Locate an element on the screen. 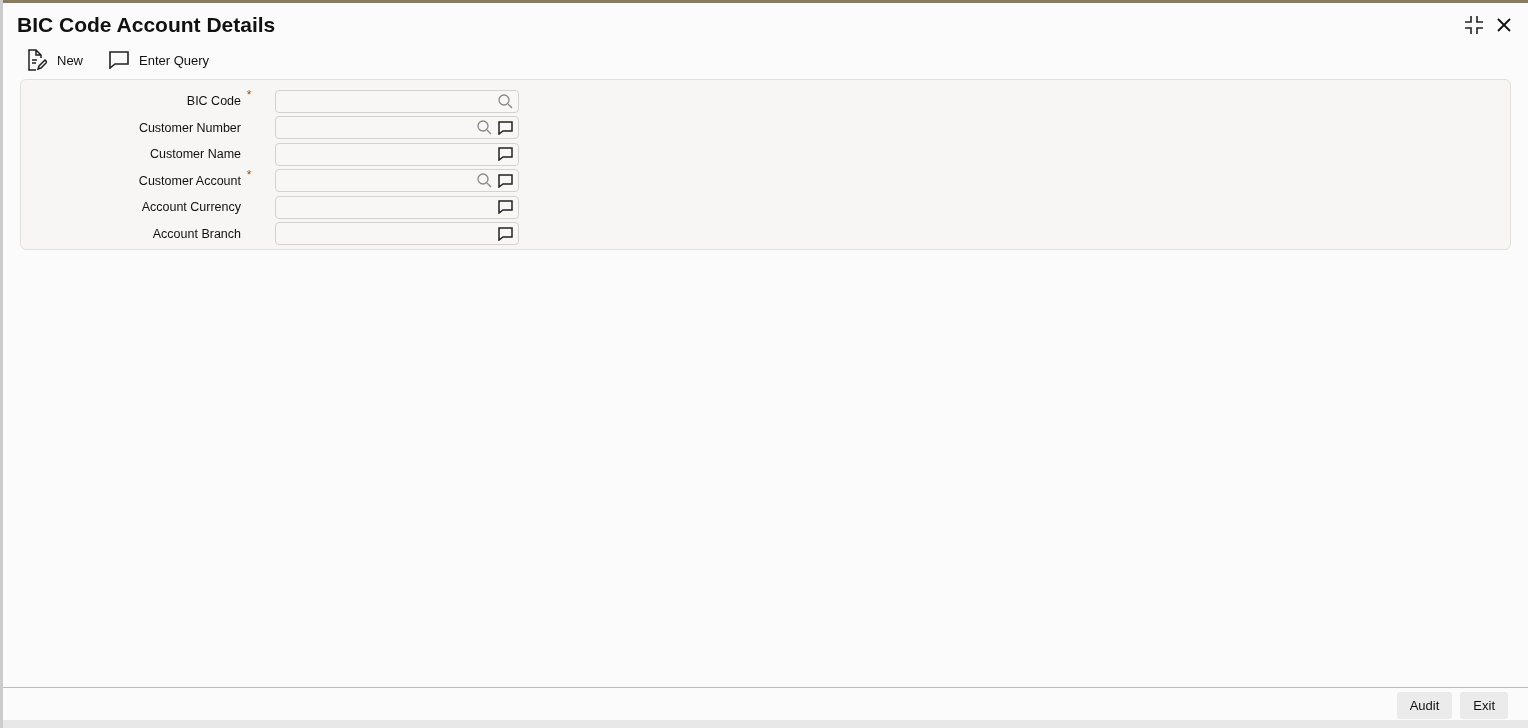 Image resolution: width=1528 pixels, height=728 pixels. footer-button: Audit is located at coordinates (1424, 705).